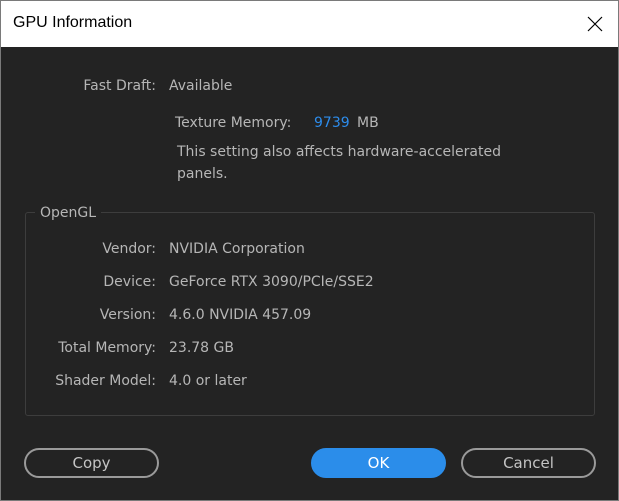 The image size is (619, 501). What do you see at coordinates (91, 463) in the screenshot?
I see `copy-button: Copy` at bounding box center [91, 463].